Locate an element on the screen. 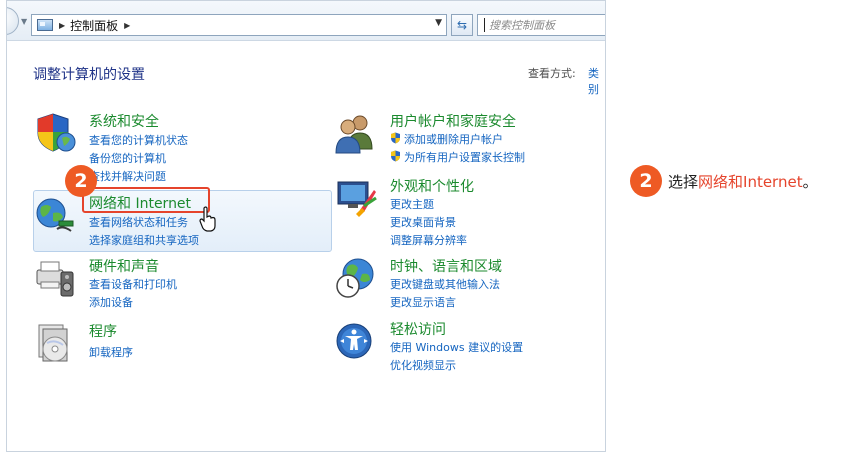  step-instruction: 选择网络和Internet。 is located at coordinates (743, 181).